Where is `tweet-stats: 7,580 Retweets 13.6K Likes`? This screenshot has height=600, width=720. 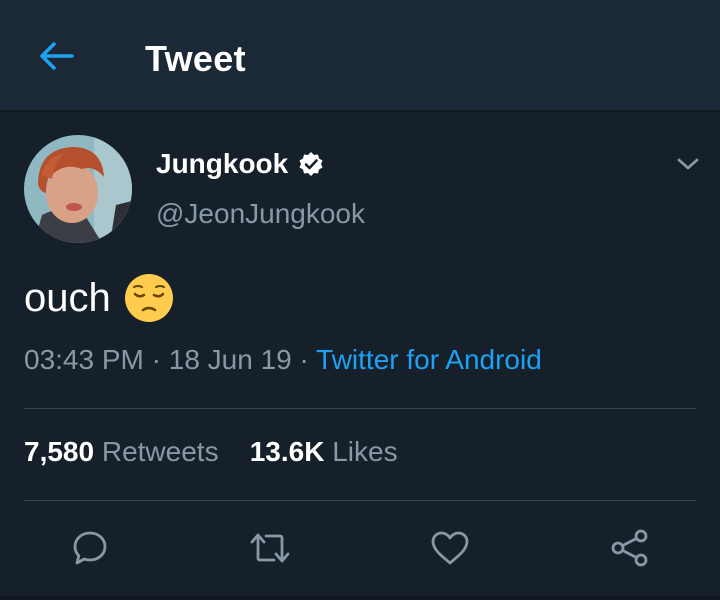 tweet-stats: 7,580 Retweets 13.6K Likes is located at coordinates (211, 452).